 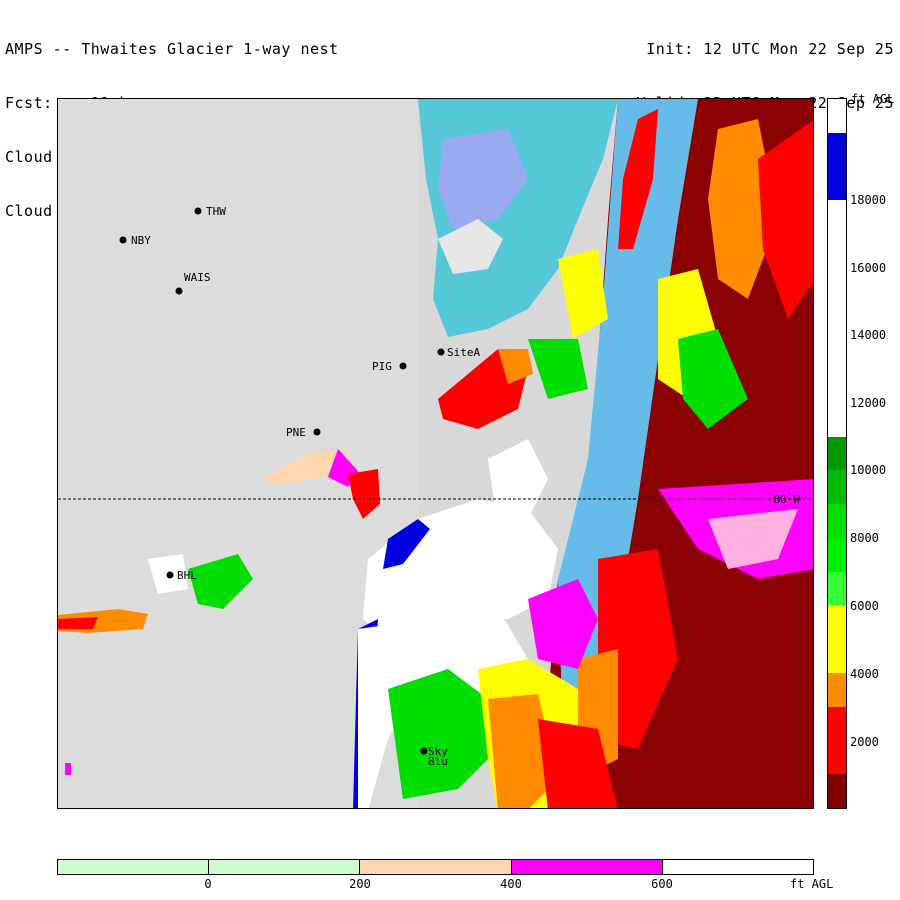 I want to click on colorbar-tick-8000: 8000, so click(x=864, y=538).